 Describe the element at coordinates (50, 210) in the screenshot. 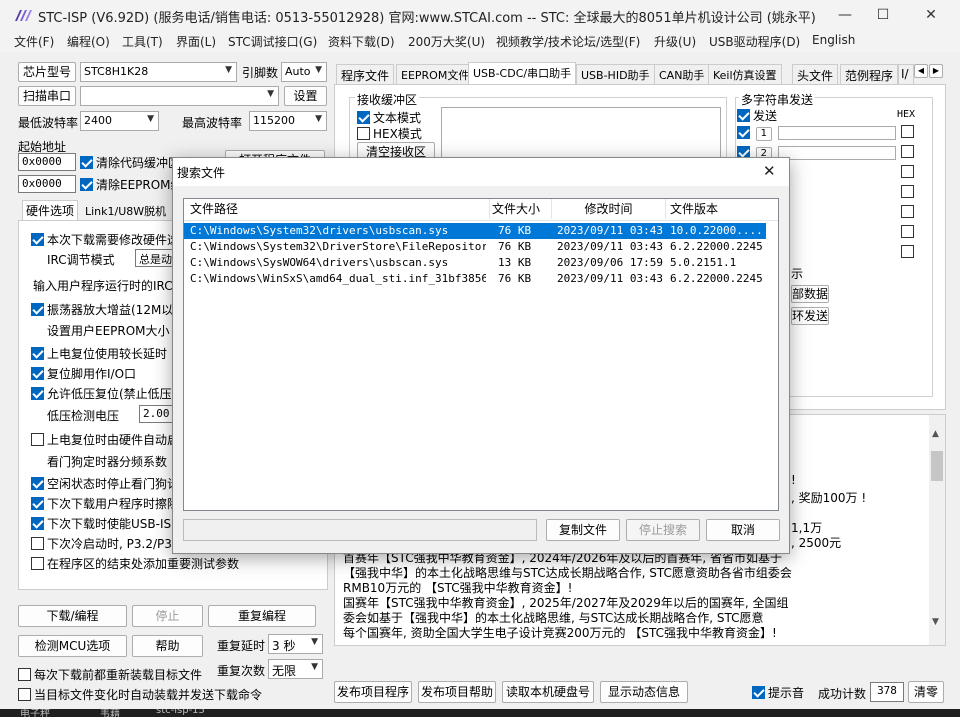

I see `tab-hardware-options: 硬件选项` at that location.